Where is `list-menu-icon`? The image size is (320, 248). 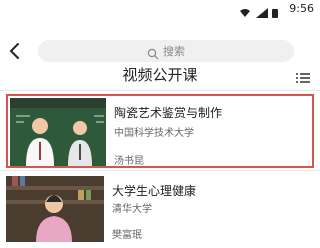 list-menu-icon is located at coordinates (303, 78).